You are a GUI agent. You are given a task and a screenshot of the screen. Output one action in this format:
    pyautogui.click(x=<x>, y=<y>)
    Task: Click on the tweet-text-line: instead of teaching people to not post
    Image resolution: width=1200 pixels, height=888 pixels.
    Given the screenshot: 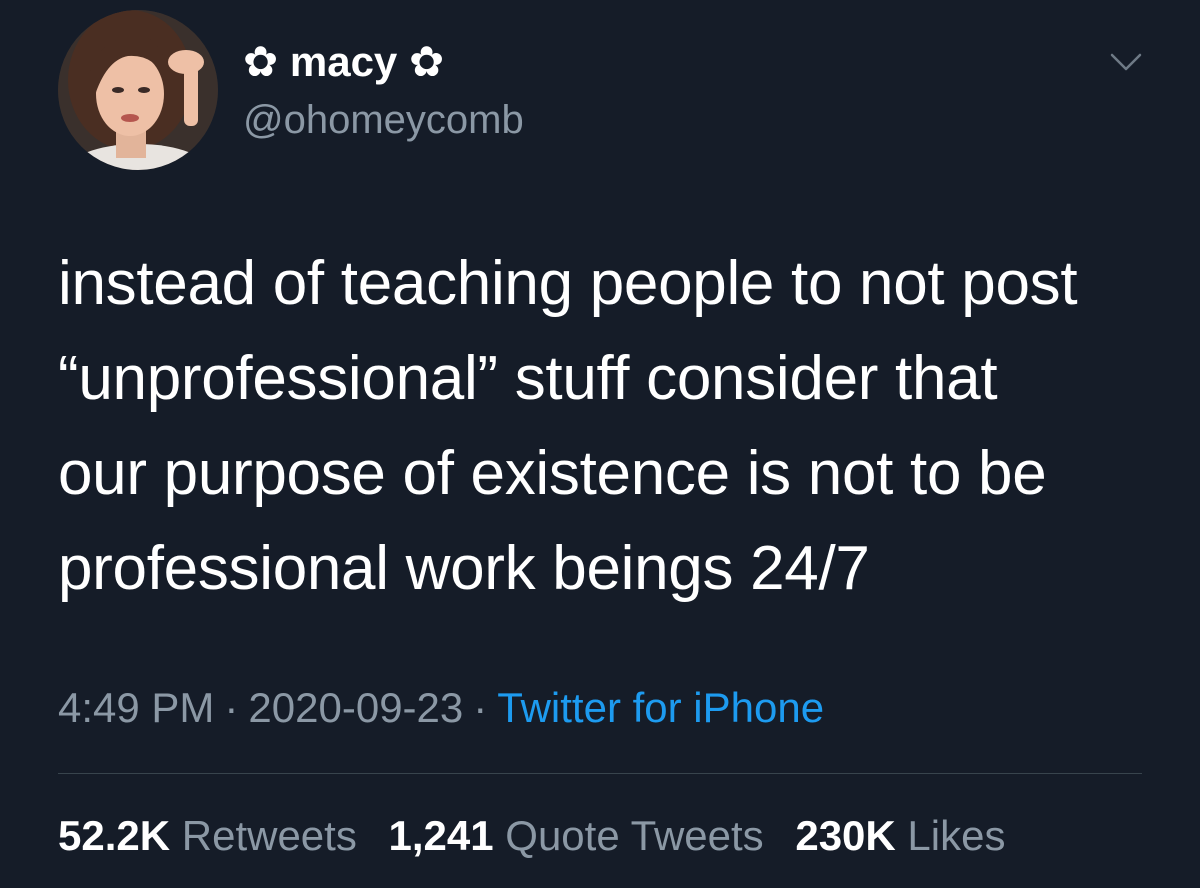 What is the action you would take?
    pyautogui.click(x=568, y=283)
    